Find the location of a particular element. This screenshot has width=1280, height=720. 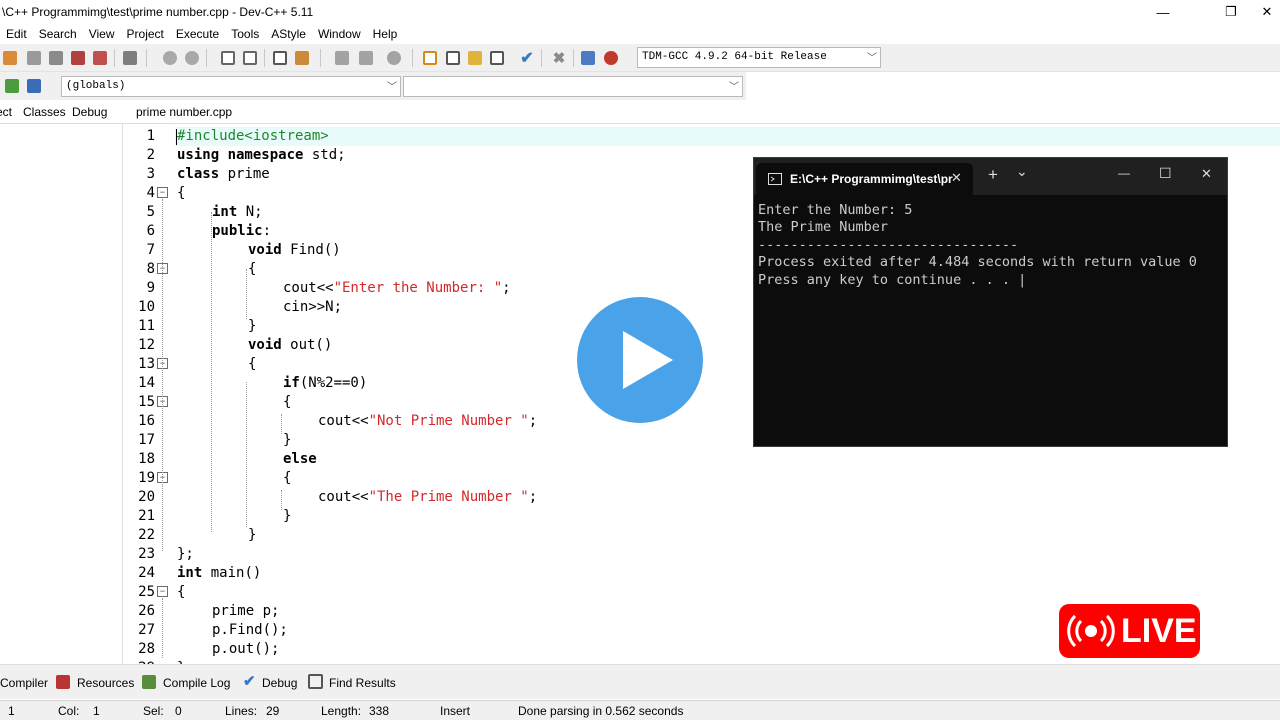

save-all-icon is located at coordinates (78, 58).